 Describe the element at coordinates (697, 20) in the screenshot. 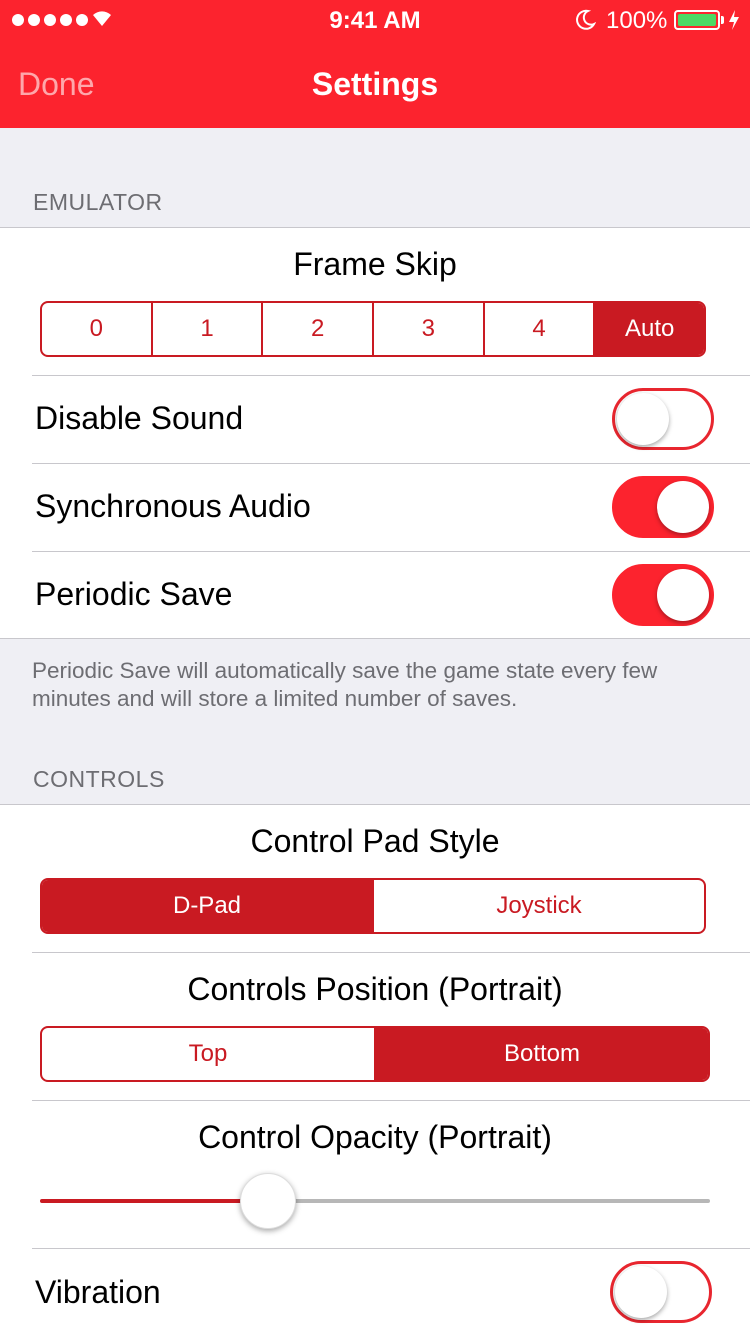

I see `battery-icon` at that location.